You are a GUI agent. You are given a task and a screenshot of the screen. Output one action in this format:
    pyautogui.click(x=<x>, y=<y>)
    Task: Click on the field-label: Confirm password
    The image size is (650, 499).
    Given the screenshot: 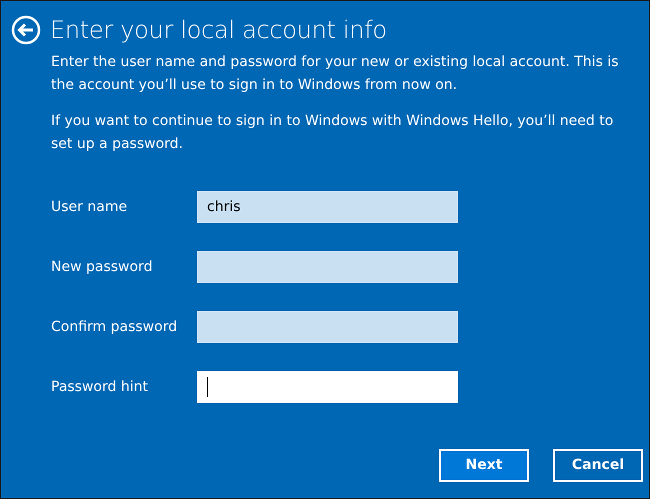 What is the action you would take?
    pyautogui.click(x=114, y=327)
    